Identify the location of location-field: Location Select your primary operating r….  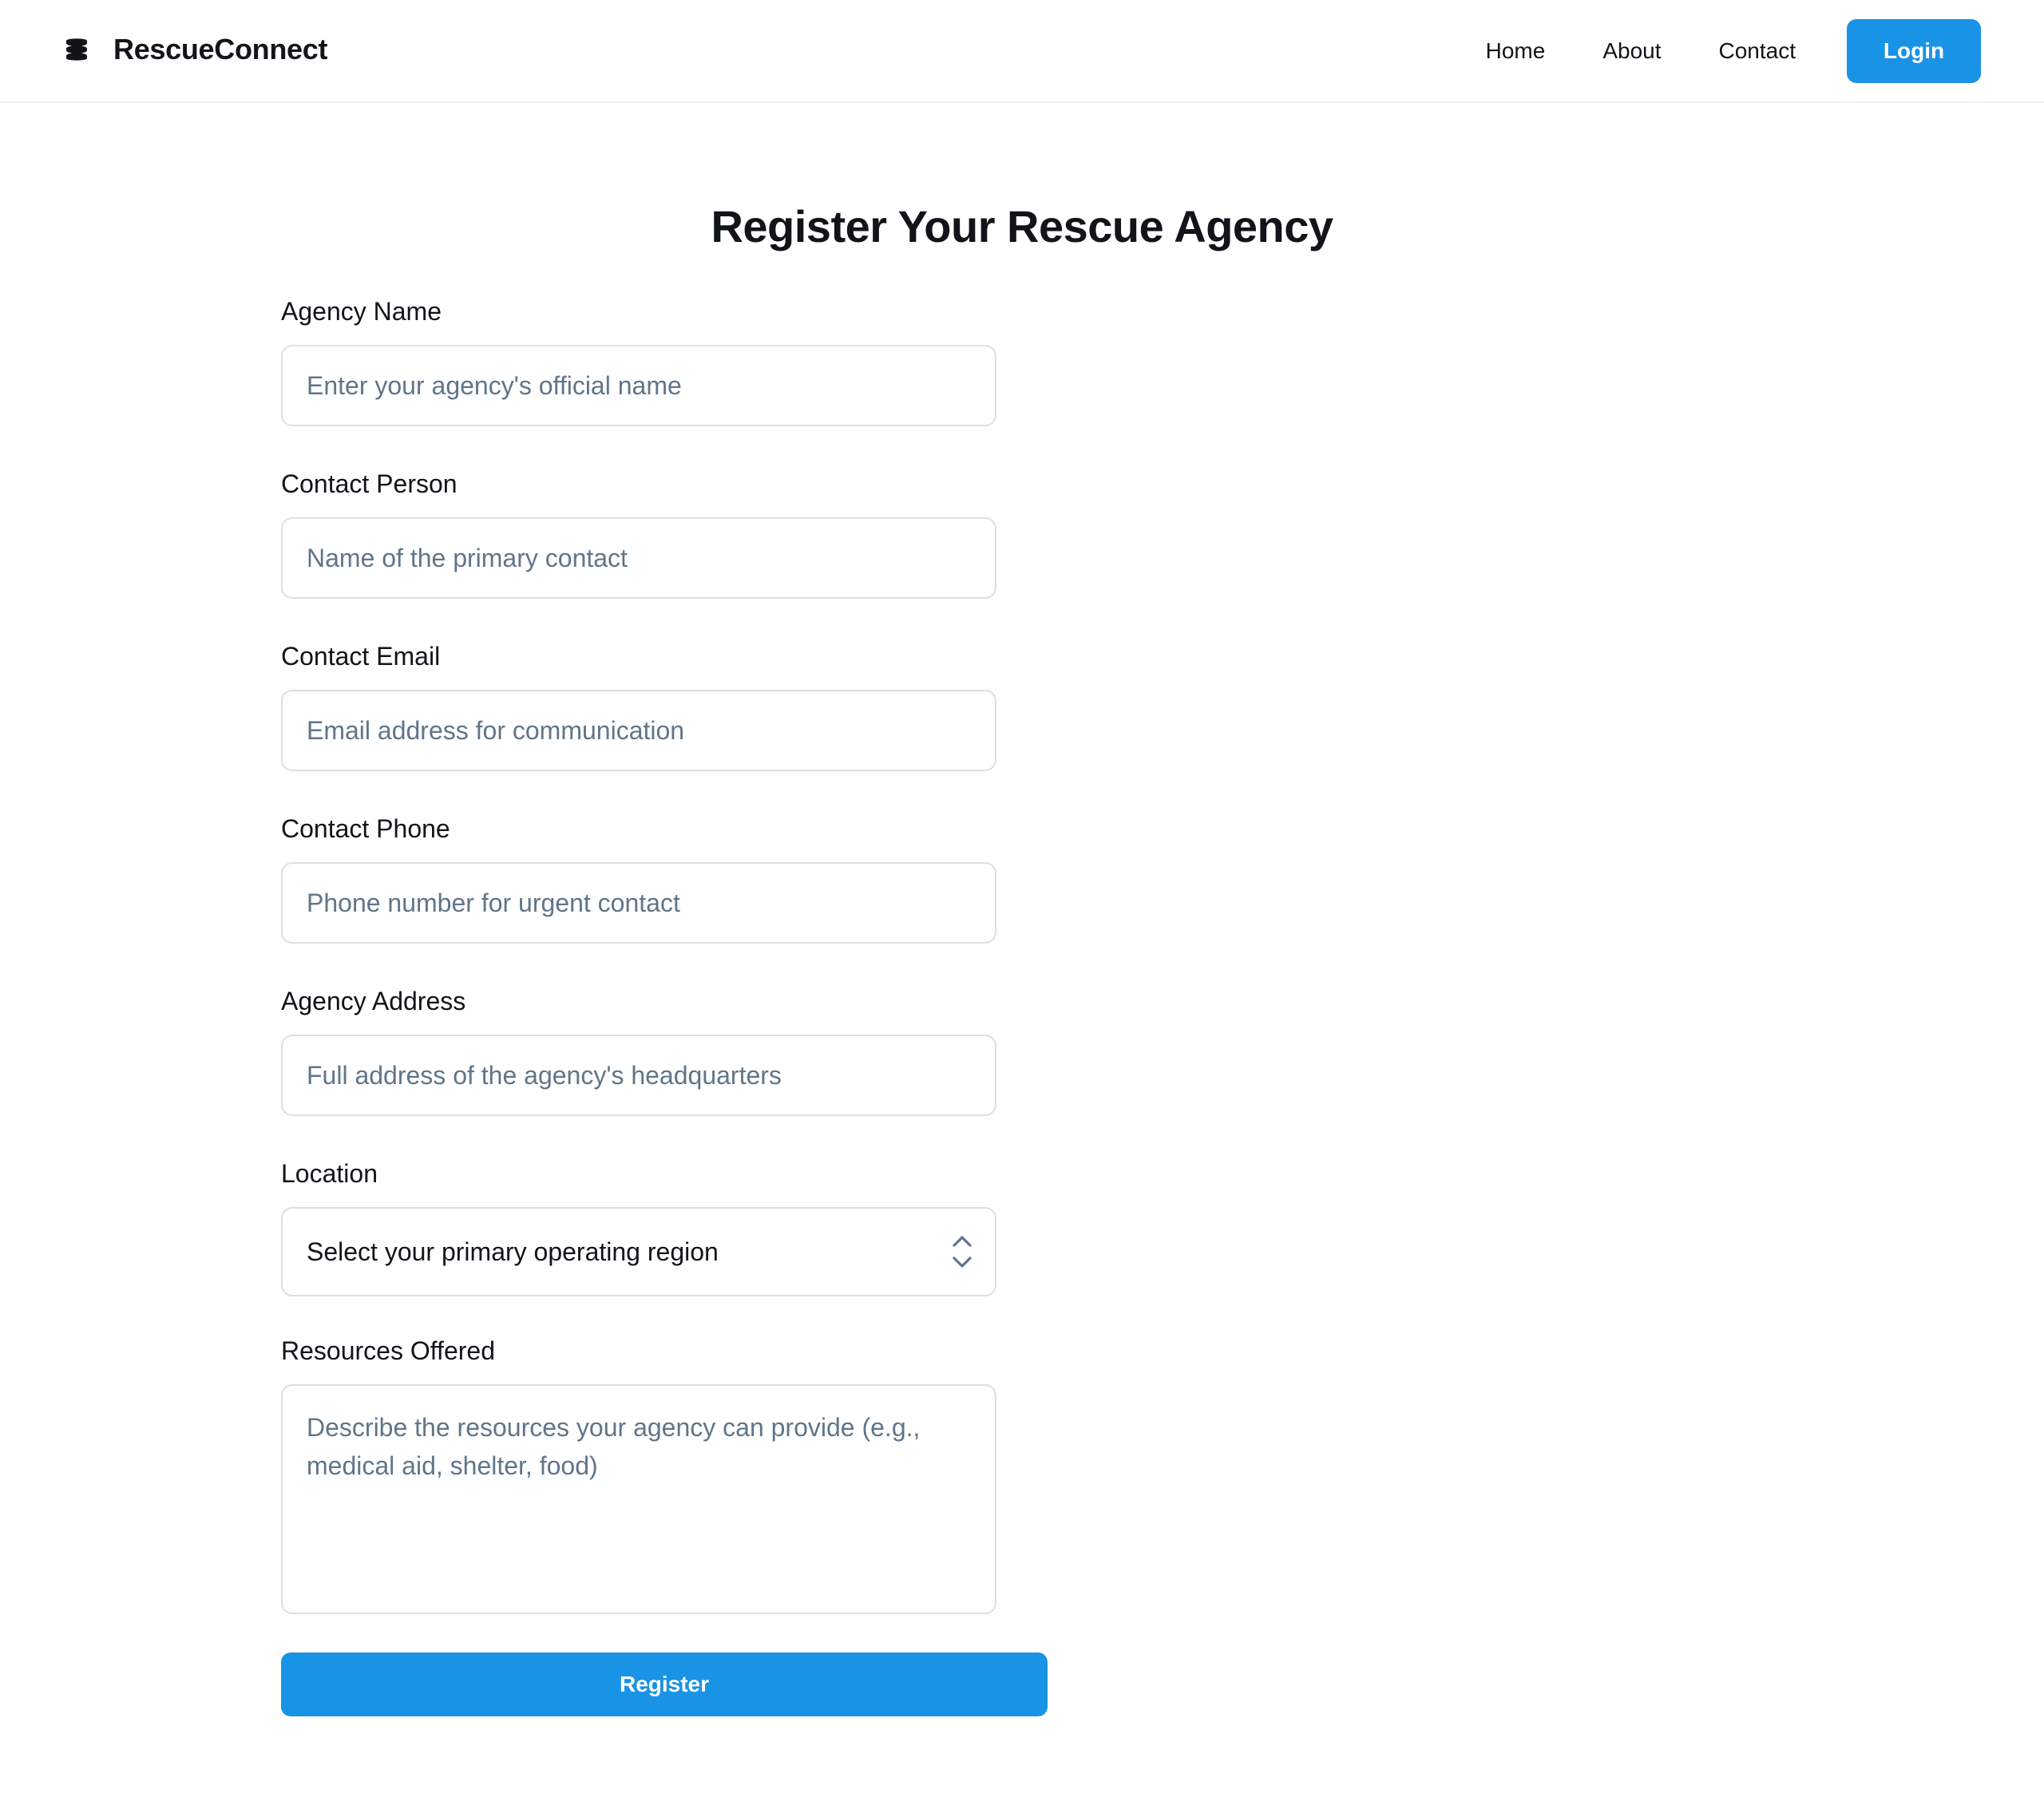
(664, 1223).